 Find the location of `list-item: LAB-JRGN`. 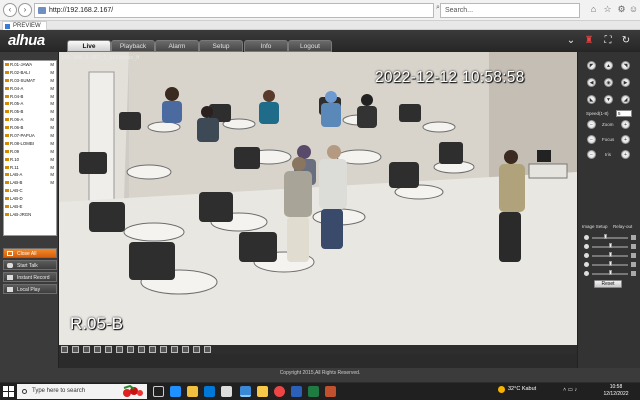

list-item: LAB-JRGN is located at coordinates (30, 215).